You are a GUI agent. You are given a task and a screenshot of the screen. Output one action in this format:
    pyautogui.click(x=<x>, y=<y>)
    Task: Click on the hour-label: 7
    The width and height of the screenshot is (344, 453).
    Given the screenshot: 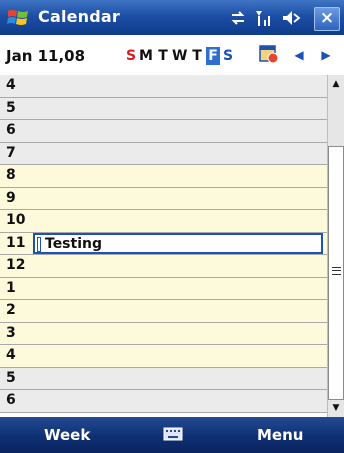 What is the action you would take?
    pyautogui.click(x=11, y=153)
    